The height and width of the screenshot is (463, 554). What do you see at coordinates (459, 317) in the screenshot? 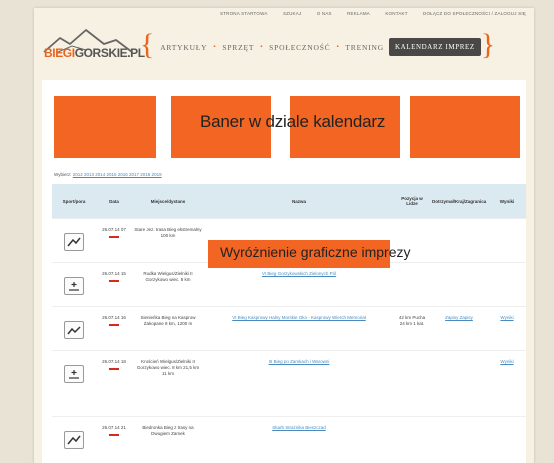
I see `registration-link: Zapisy Zapisy` at bounding box center [459, 317].